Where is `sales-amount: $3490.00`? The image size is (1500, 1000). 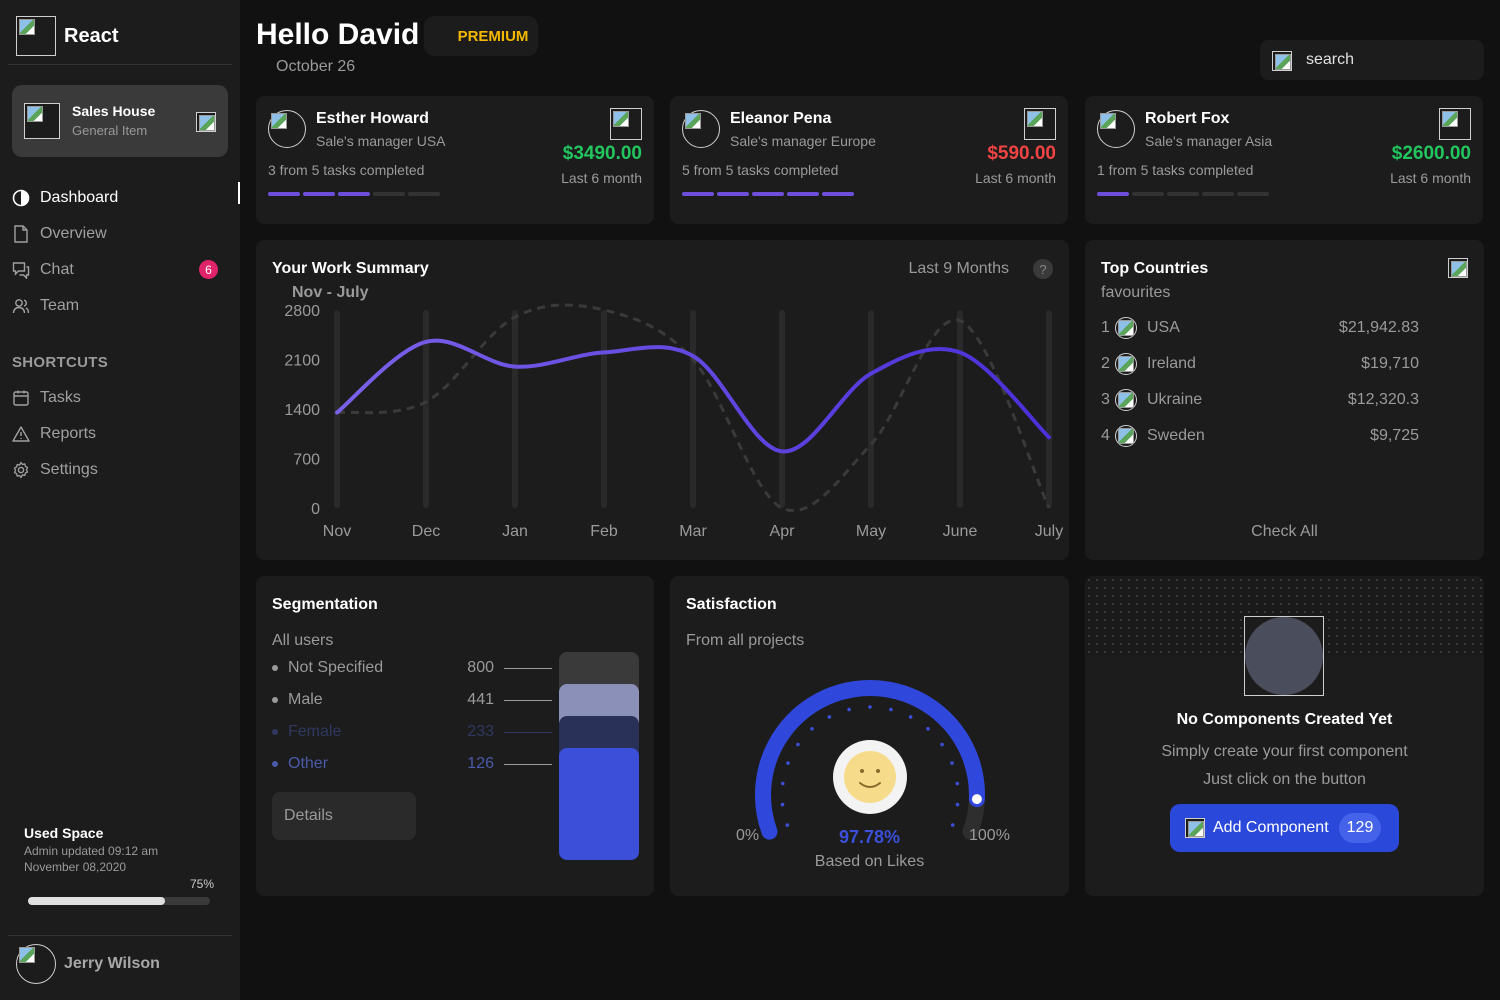 sales-amount: $3490.00 is located at coordinates (602, 153).